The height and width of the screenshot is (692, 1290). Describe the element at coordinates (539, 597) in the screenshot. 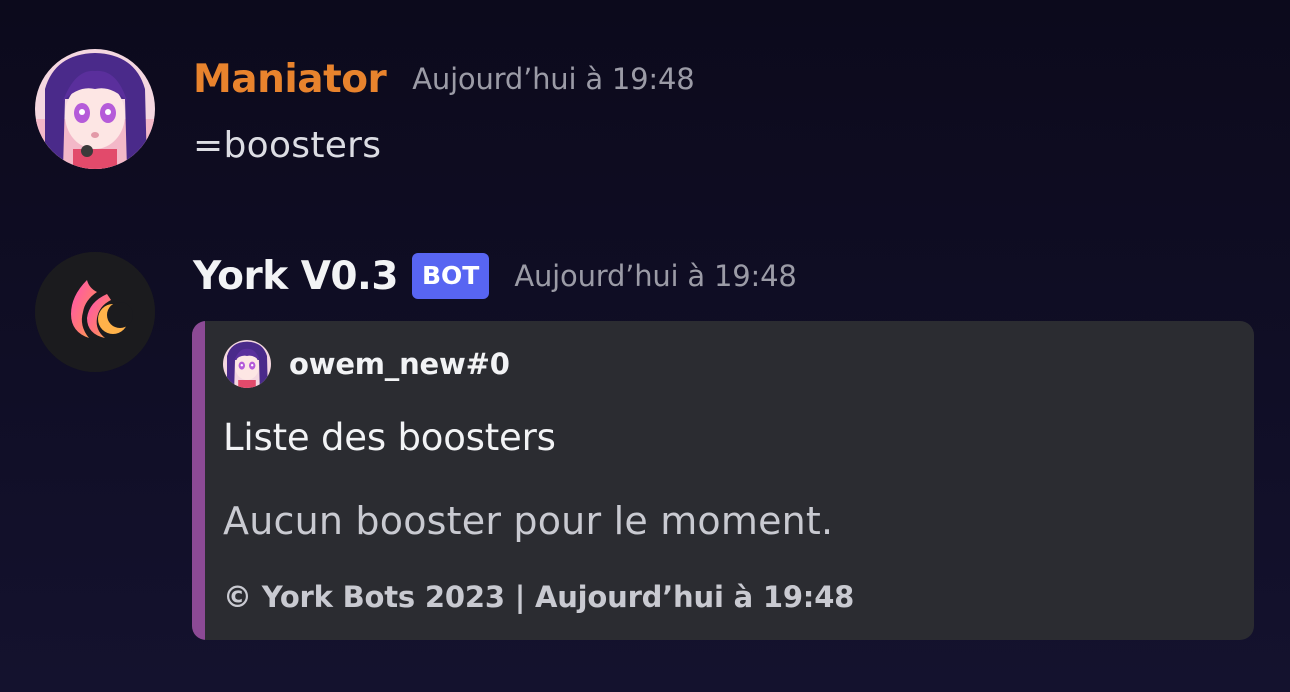

I see `embed-footer: © York Bots 2023 | Aujourd’hui à 19:48` at that location.